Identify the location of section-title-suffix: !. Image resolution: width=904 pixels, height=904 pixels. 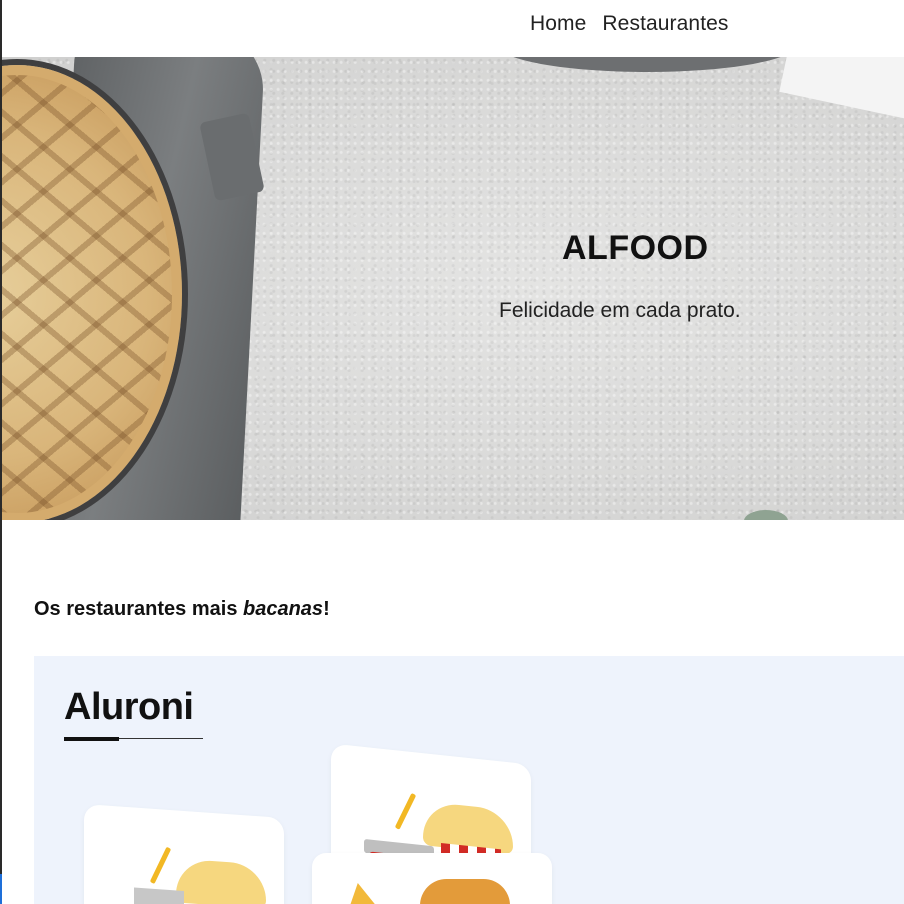
(326, 609).